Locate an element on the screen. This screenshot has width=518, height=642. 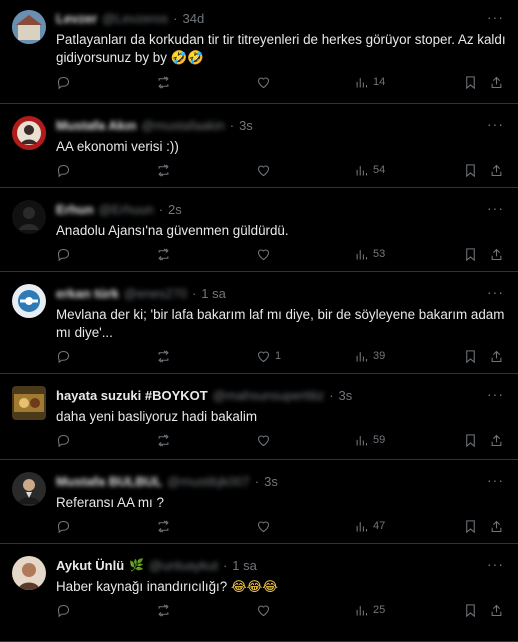
views-button: 54 is located at coordinates (369, 170).